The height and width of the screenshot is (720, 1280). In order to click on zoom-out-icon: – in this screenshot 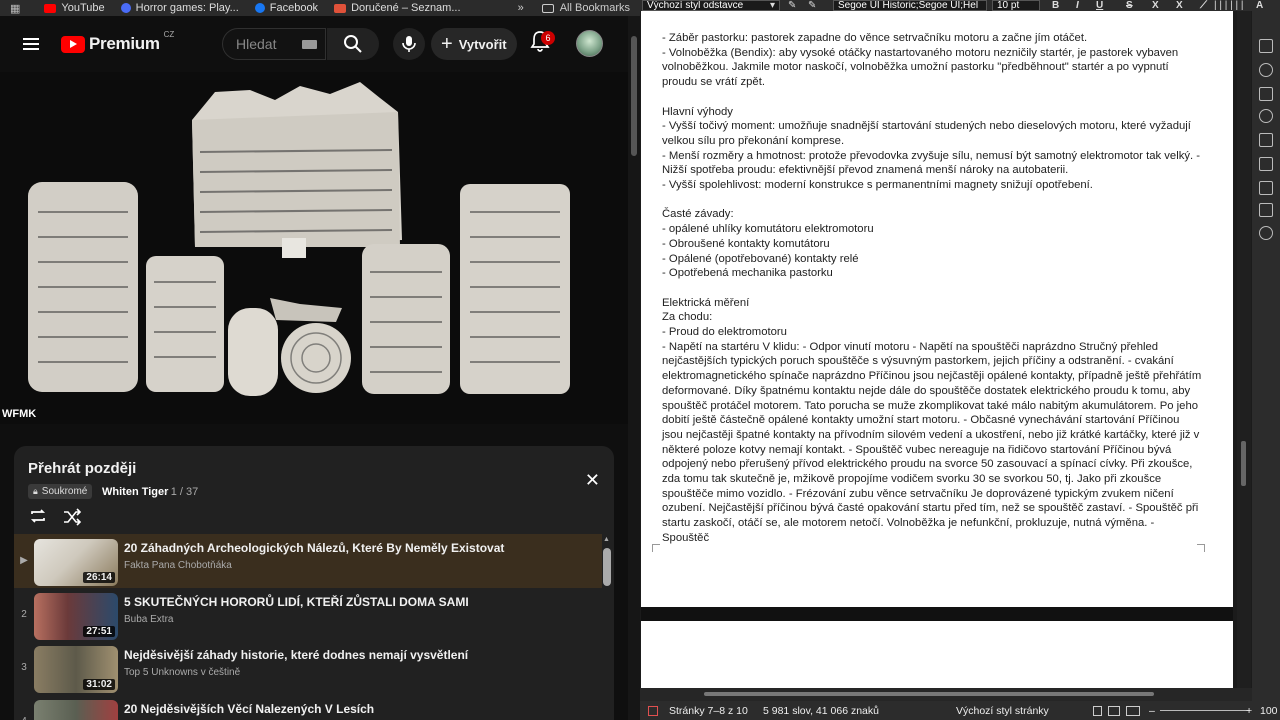, I will do `click(1152, 711)`.